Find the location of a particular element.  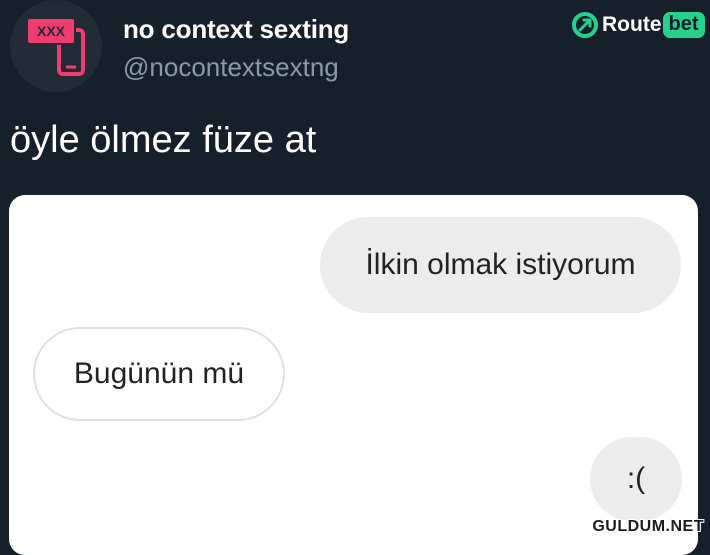

avatar-logo: XXX is located at coordinates (55, 46).